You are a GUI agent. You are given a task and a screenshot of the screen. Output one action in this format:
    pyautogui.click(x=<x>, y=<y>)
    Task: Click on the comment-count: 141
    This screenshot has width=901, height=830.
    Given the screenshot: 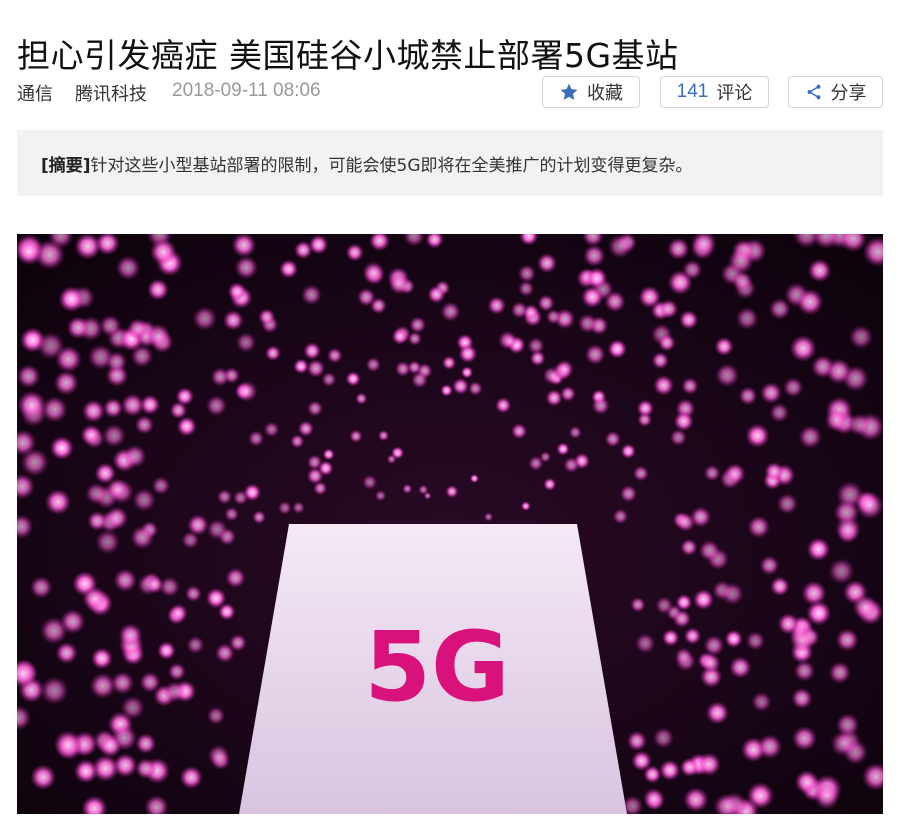 What is the action you would take?
    pyautogui.click(x=692, y=91)
    